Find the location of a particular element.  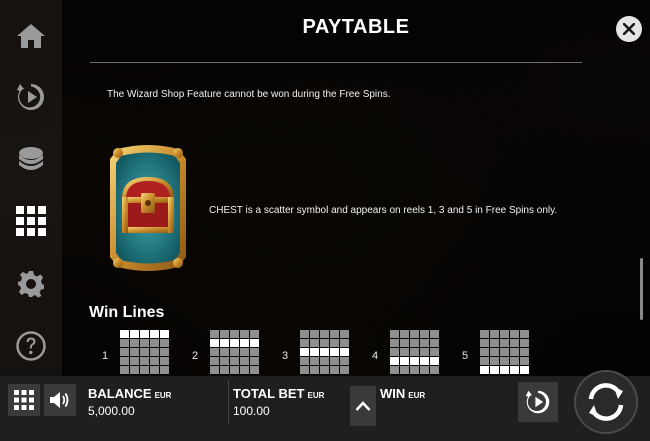

total-bet-currency: EUR is located at coordinates (316, 395).